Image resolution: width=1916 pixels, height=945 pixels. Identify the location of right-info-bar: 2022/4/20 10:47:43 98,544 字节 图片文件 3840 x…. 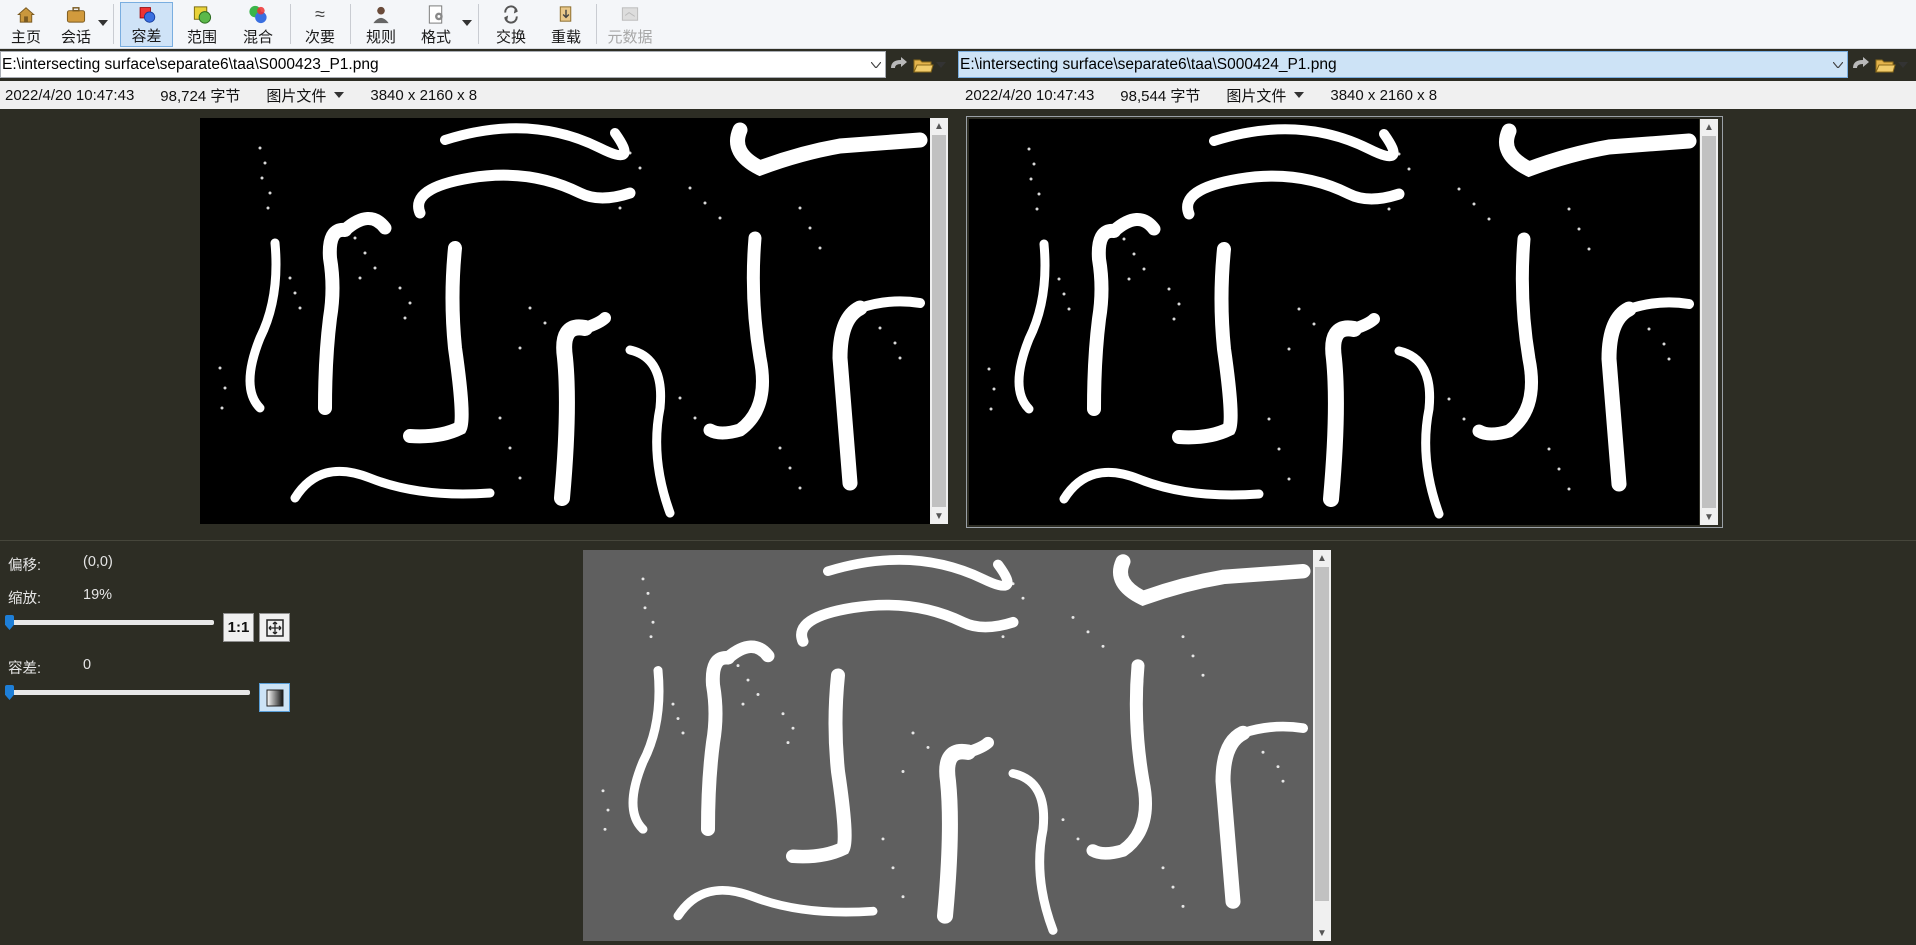
(1437, 95).